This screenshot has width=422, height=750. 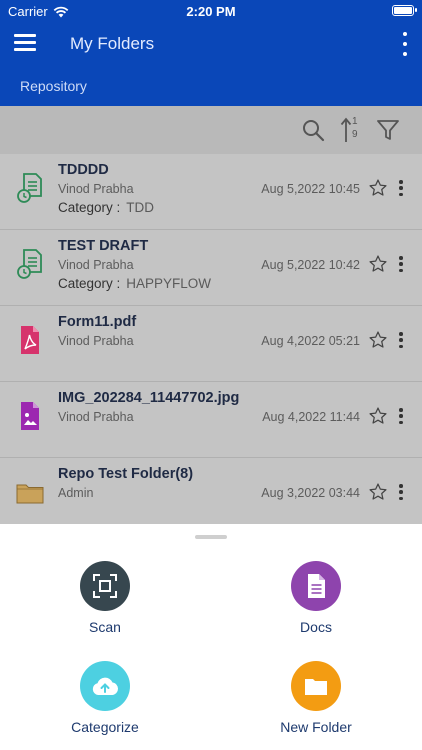 What do you see at coordinates (405, 44) in the screenshot?
I see `overflow-menu-icon` at bounding box center [405, 44].